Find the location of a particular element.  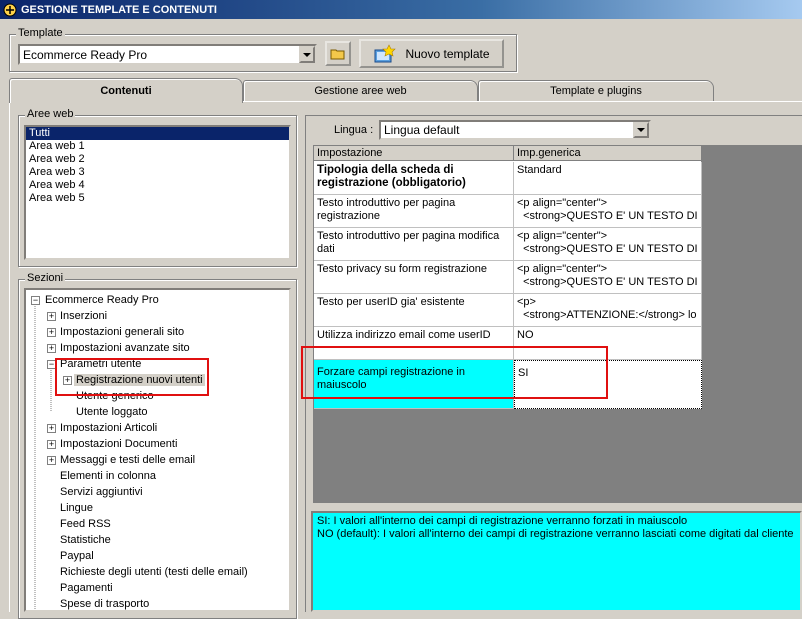

tree-item-ecommerce-ready-pro: − Ecommerce Ready Pro is located at coordinates (95, 300).